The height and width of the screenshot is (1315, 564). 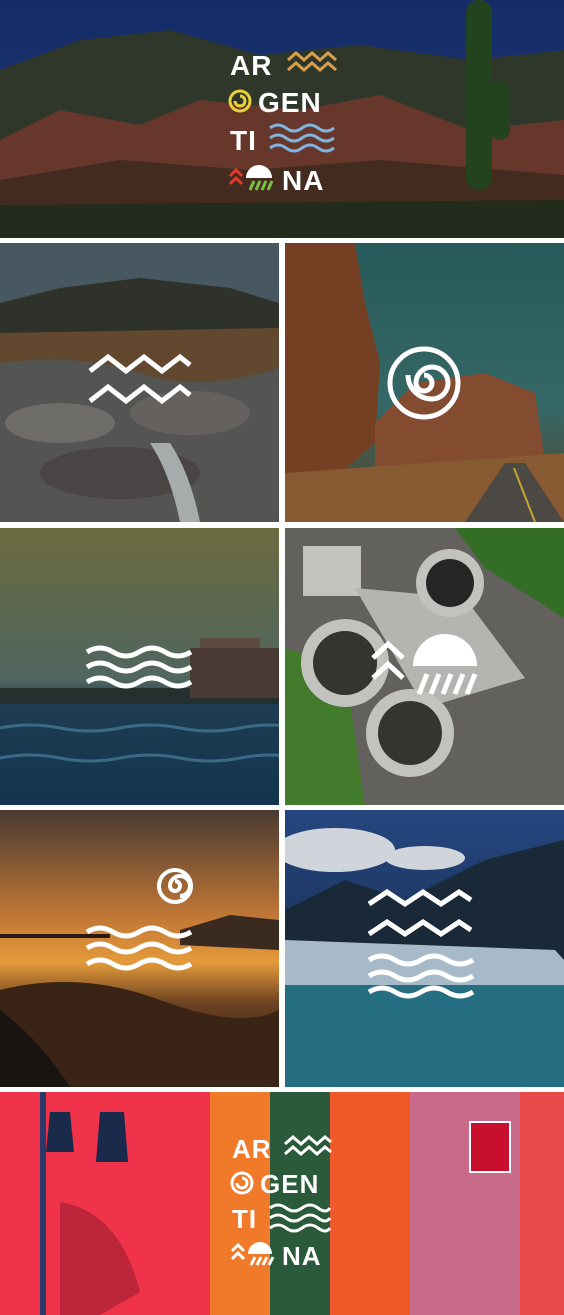 I want to click on logo-line-ti-bottom: TI, so click(x=244, y=1219).